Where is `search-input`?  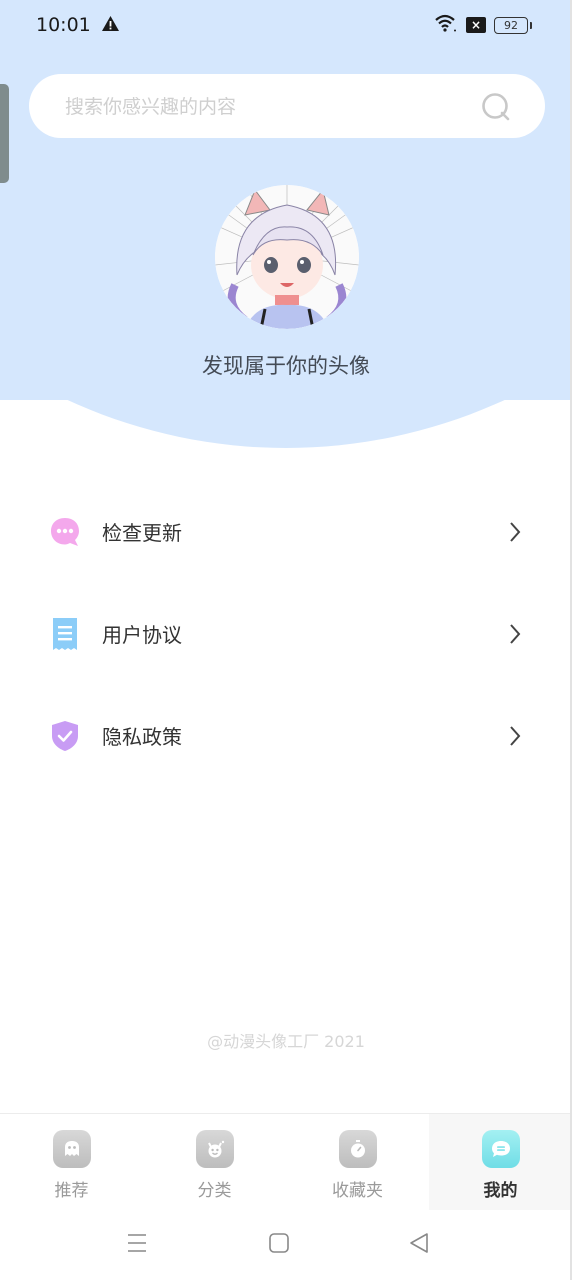
search-input is located at coordinates (265, 107).